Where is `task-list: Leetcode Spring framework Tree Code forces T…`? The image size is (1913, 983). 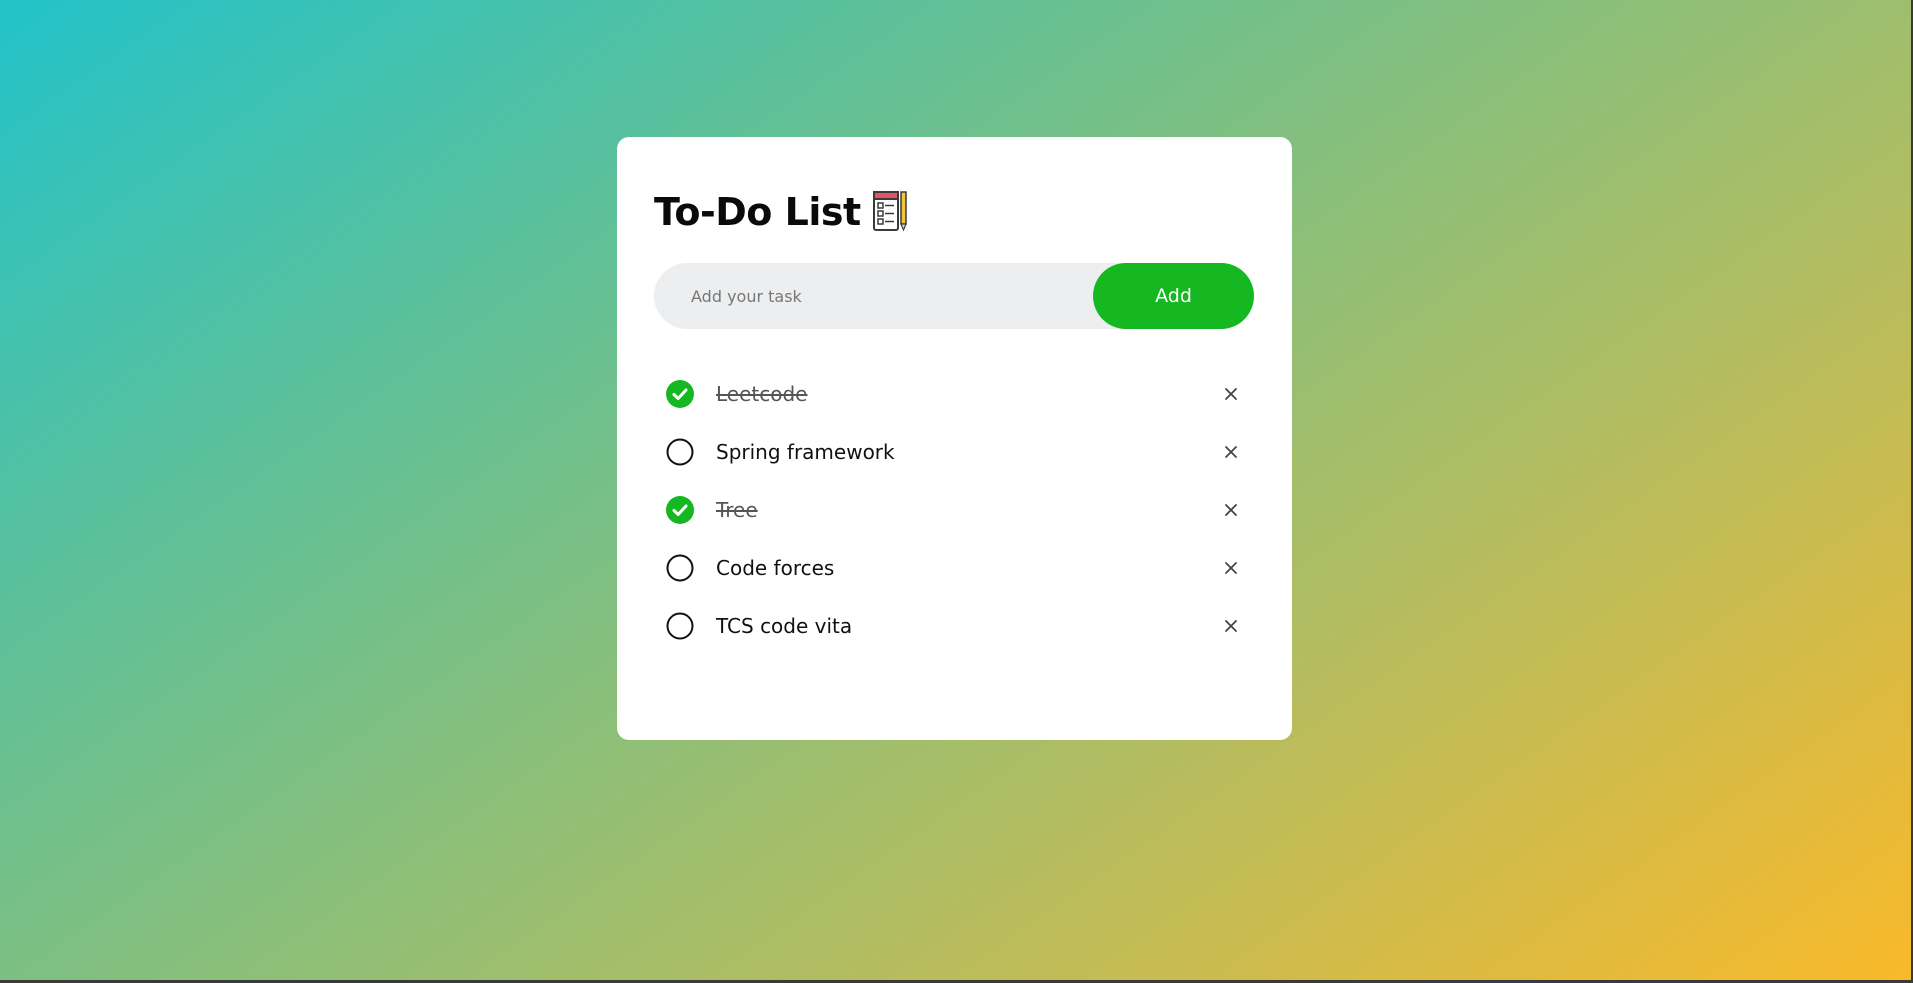 task-list: Leetcode Spring framework Tree Code forces T… is located at coordinates (954, 510).